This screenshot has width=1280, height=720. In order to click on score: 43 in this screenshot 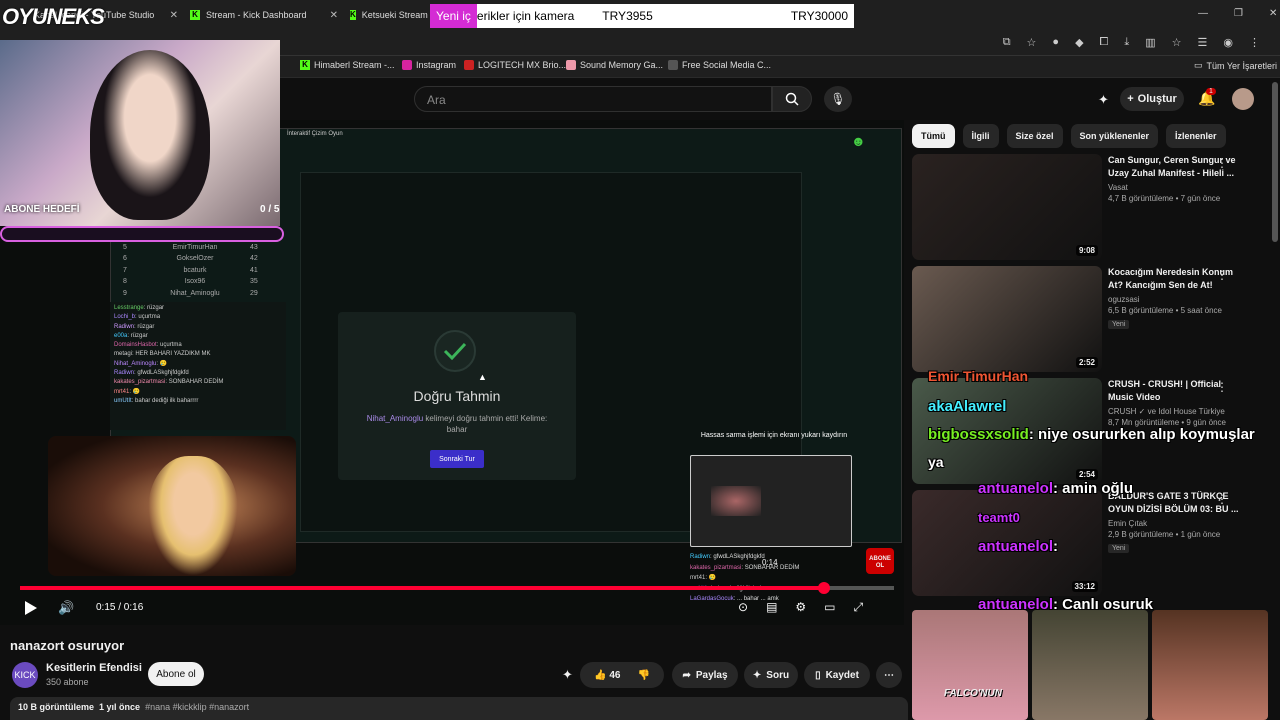, I will do `click(254, 247)`.